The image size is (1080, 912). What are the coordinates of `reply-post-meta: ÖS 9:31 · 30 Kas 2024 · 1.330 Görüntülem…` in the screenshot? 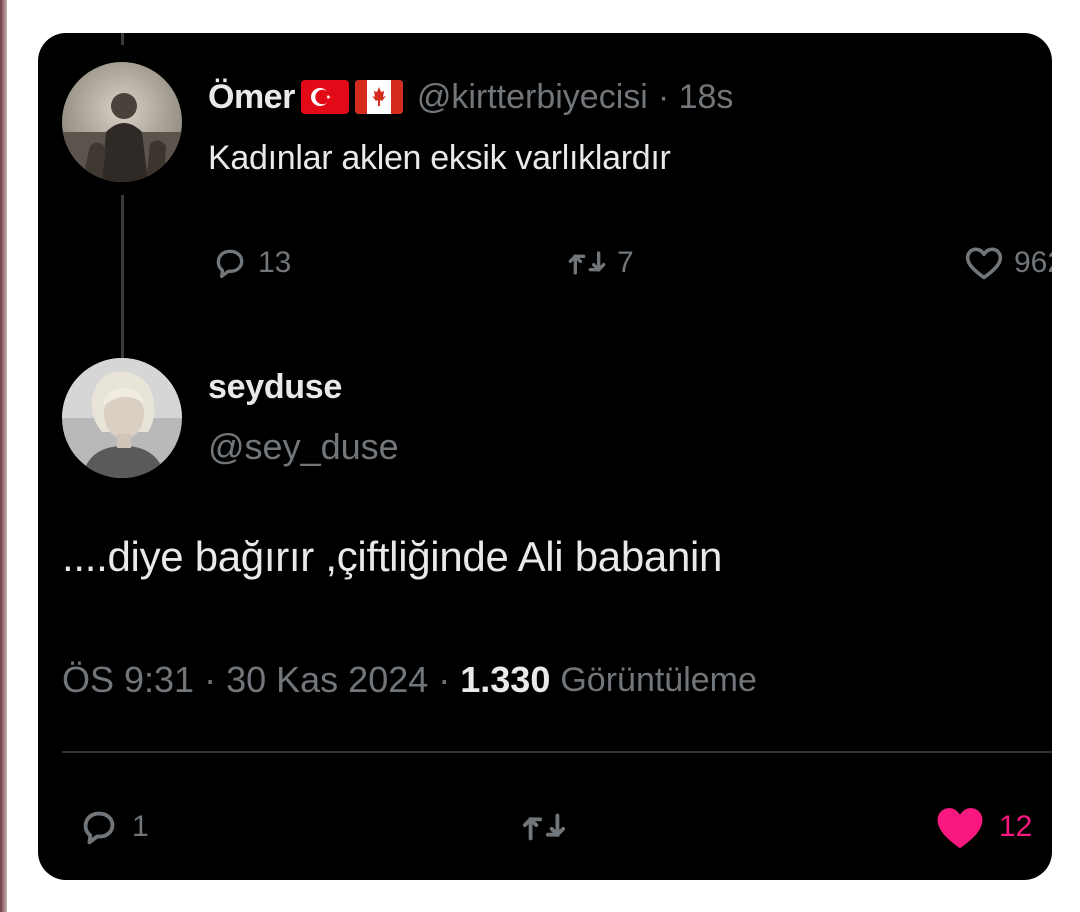 It's located at (409, 680).